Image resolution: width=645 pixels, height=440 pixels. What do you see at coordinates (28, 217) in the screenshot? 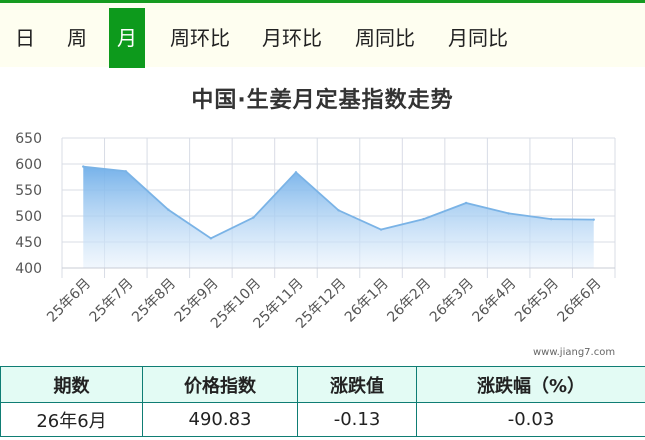
I see `y-tick-label: 500` at bounding box center [28, 217].